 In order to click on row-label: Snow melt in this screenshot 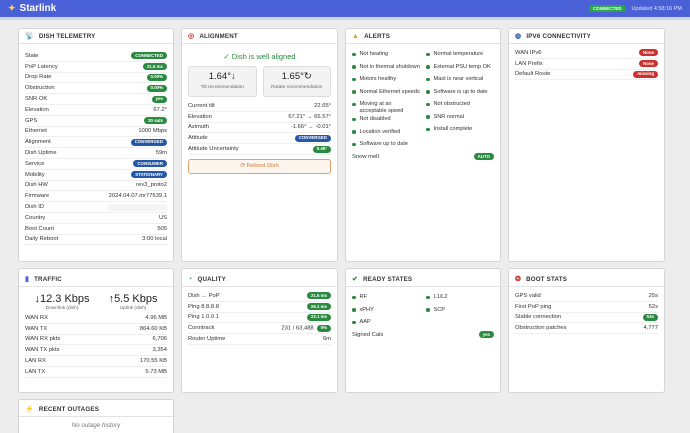, I will do `click(366, 156)`.